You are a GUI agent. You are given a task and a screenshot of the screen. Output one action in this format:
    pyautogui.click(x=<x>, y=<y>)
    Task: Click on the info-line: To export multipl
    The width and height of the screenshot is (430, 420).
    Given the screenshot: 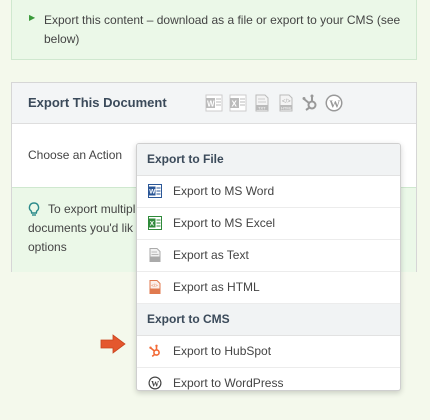 What is the action you would take?
    pyautogui.click(x=92, y=209)
    